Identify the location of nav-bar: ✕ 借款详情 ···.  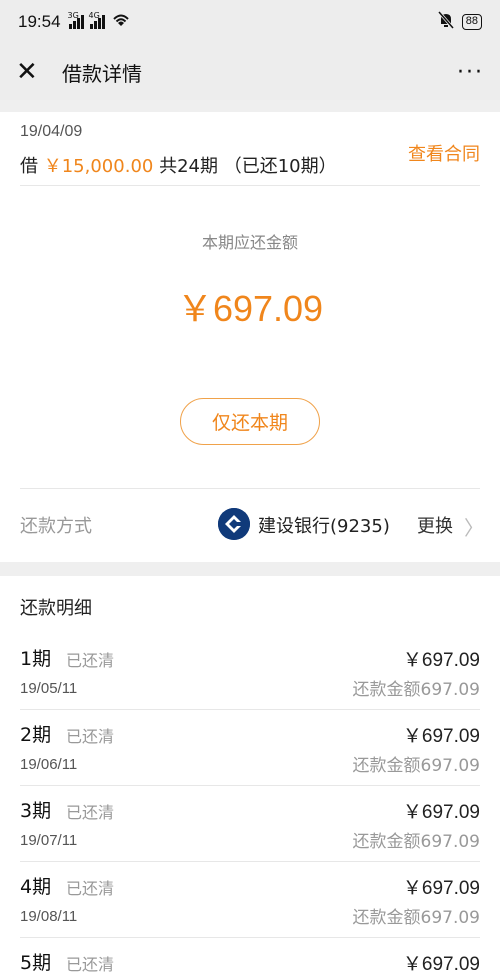
(250, 72).